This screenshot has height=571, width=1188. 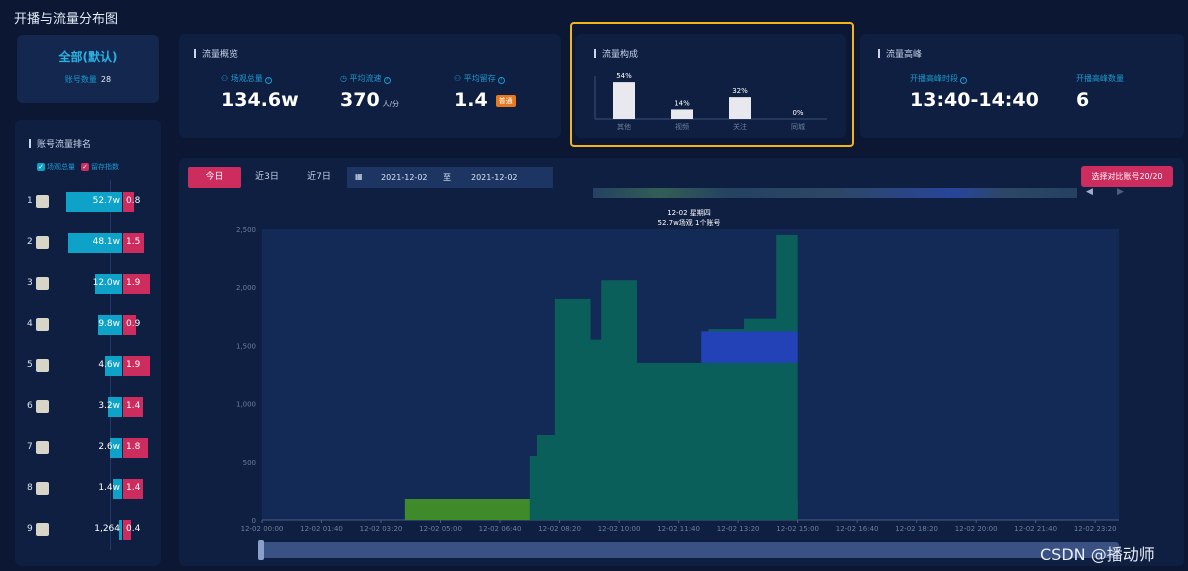 I want to click on x-tick-label: 12-02 06:40, so click(x=500, y=529).